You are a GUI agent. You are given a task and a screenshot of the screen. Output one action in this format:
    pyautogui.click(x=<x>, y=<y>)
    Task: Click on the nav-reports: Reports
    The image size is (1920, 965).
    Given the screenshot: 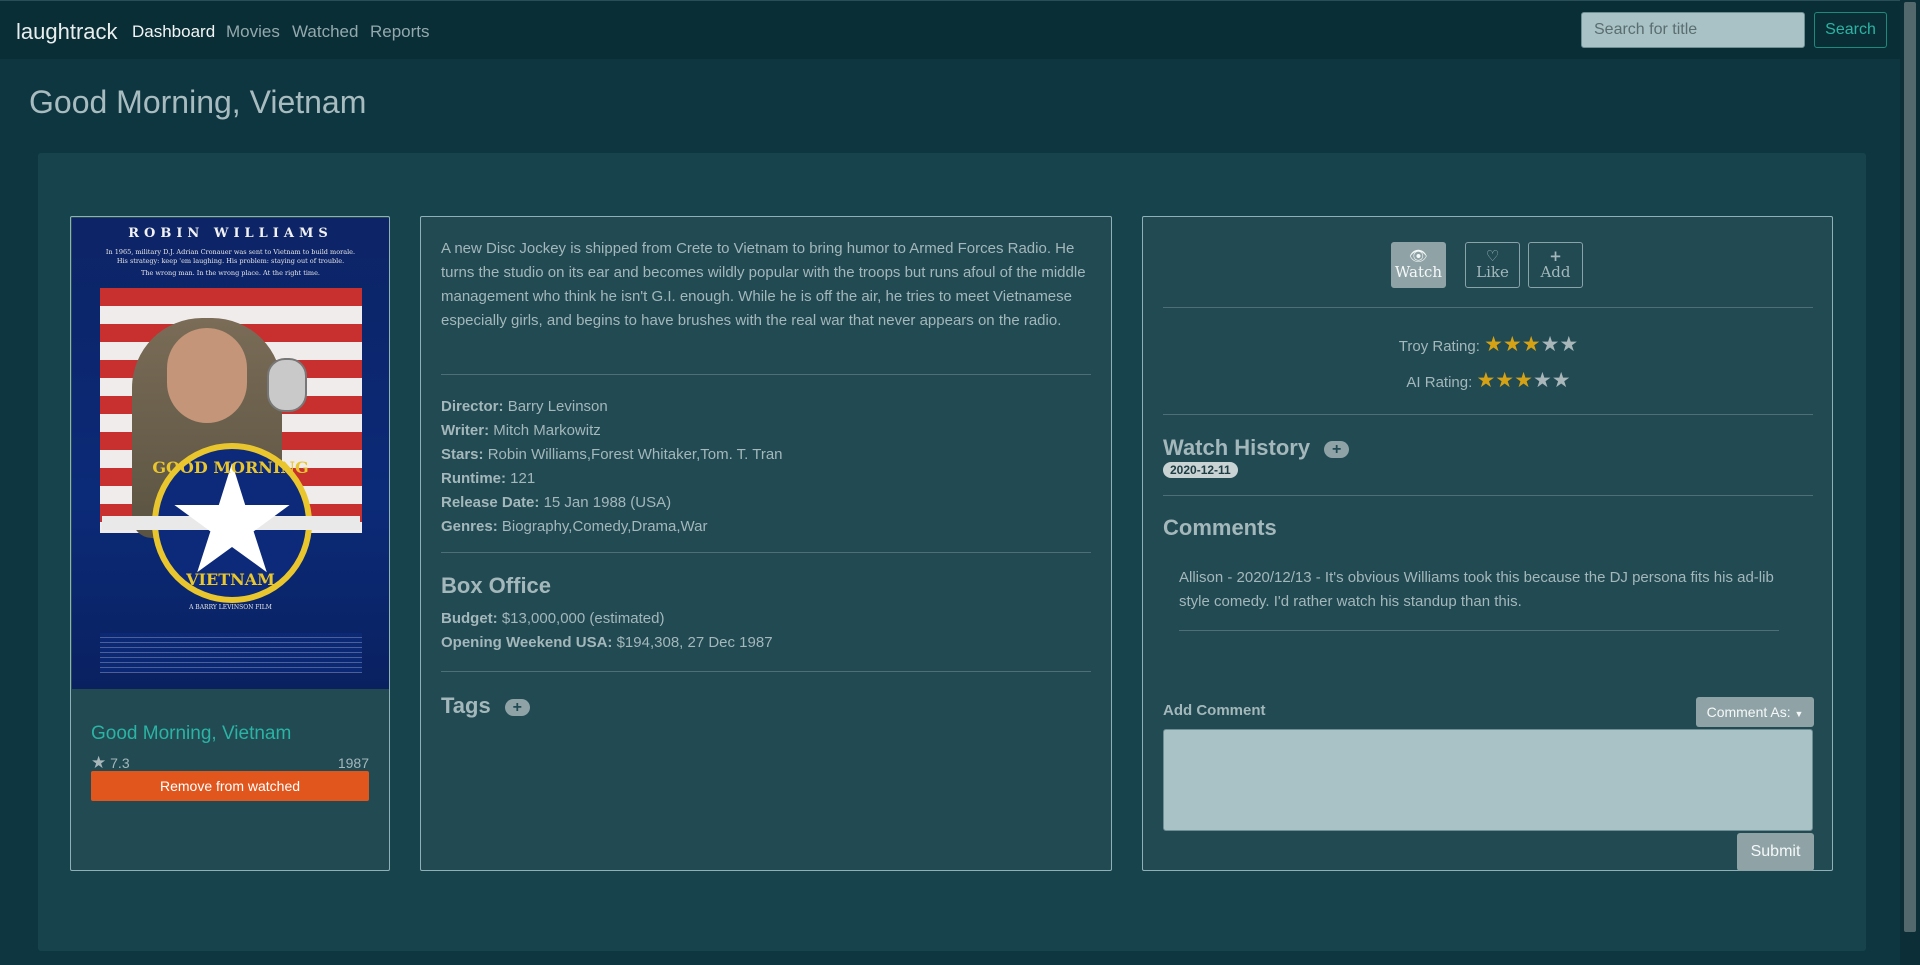 What is the action you would take?
    pyautogui.click(x=400, y=32)
    